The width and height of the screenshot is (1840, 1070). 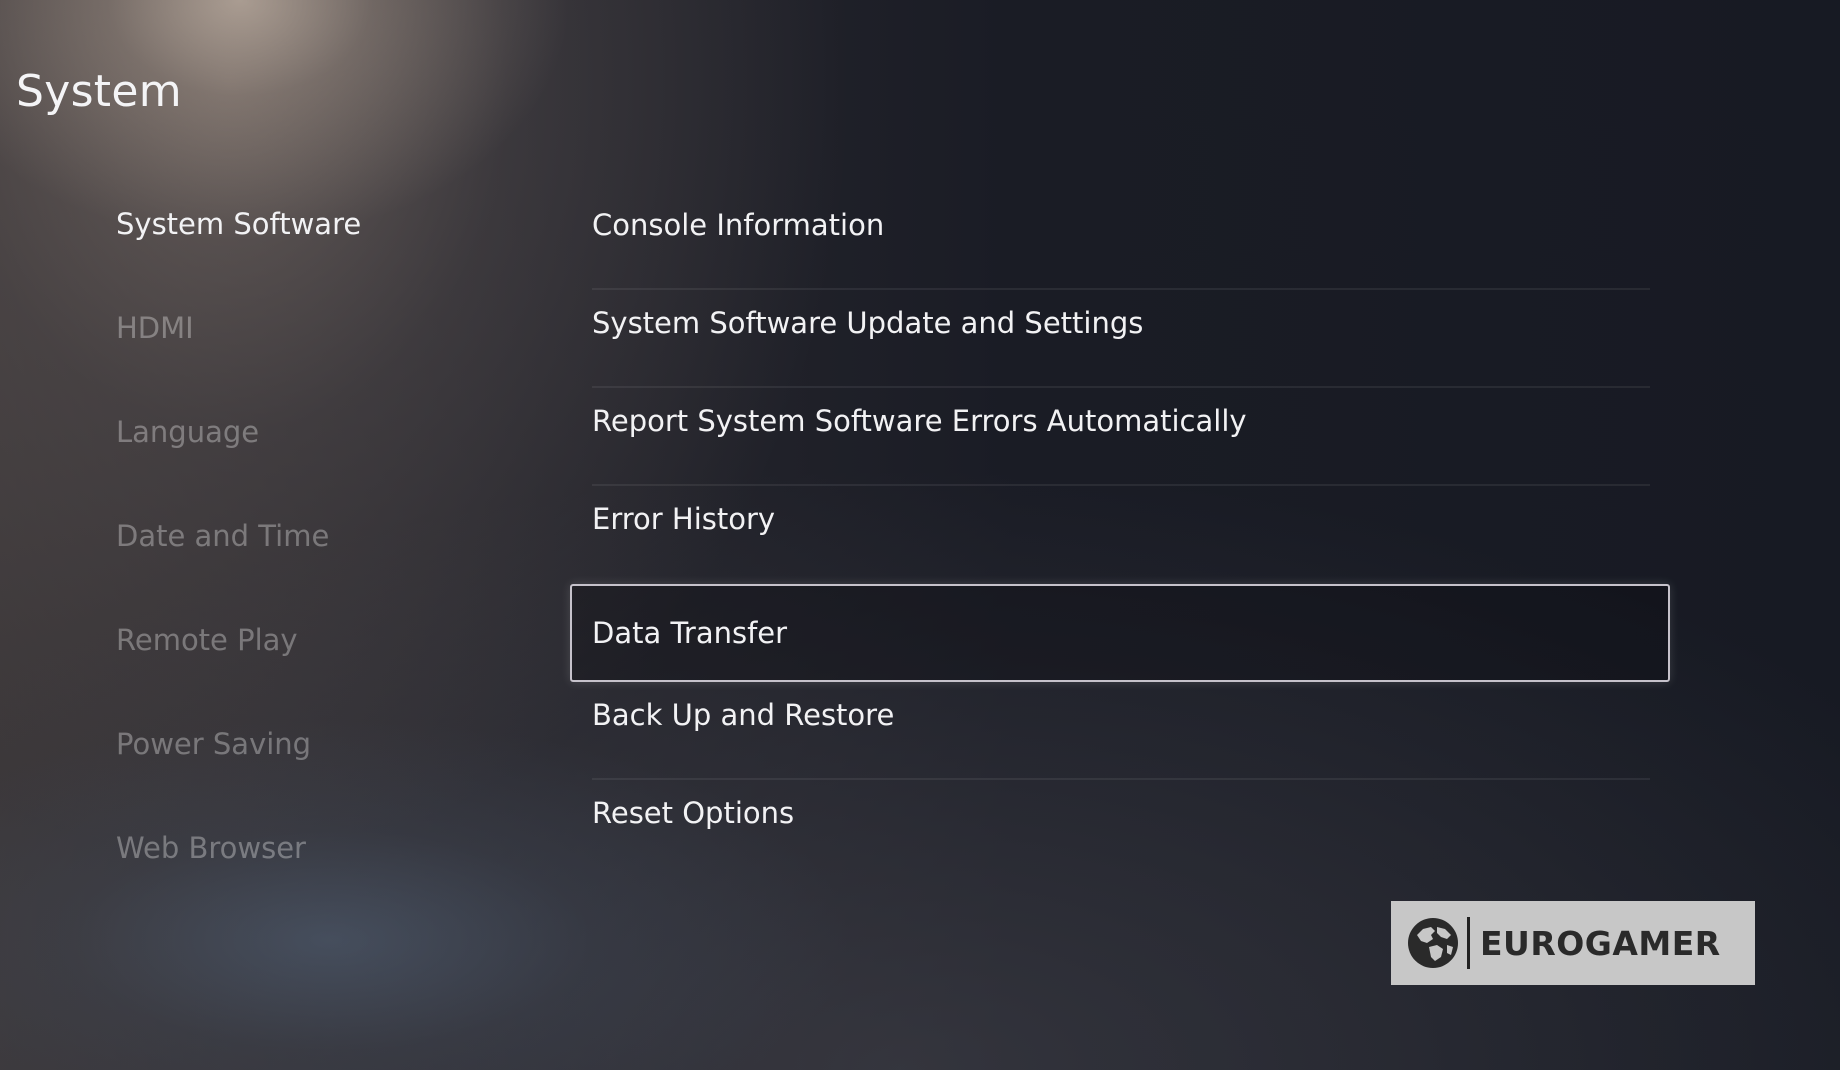 I want to click on sidebar-item-date-and-time: Date and Time, so click(x=238, y=560).